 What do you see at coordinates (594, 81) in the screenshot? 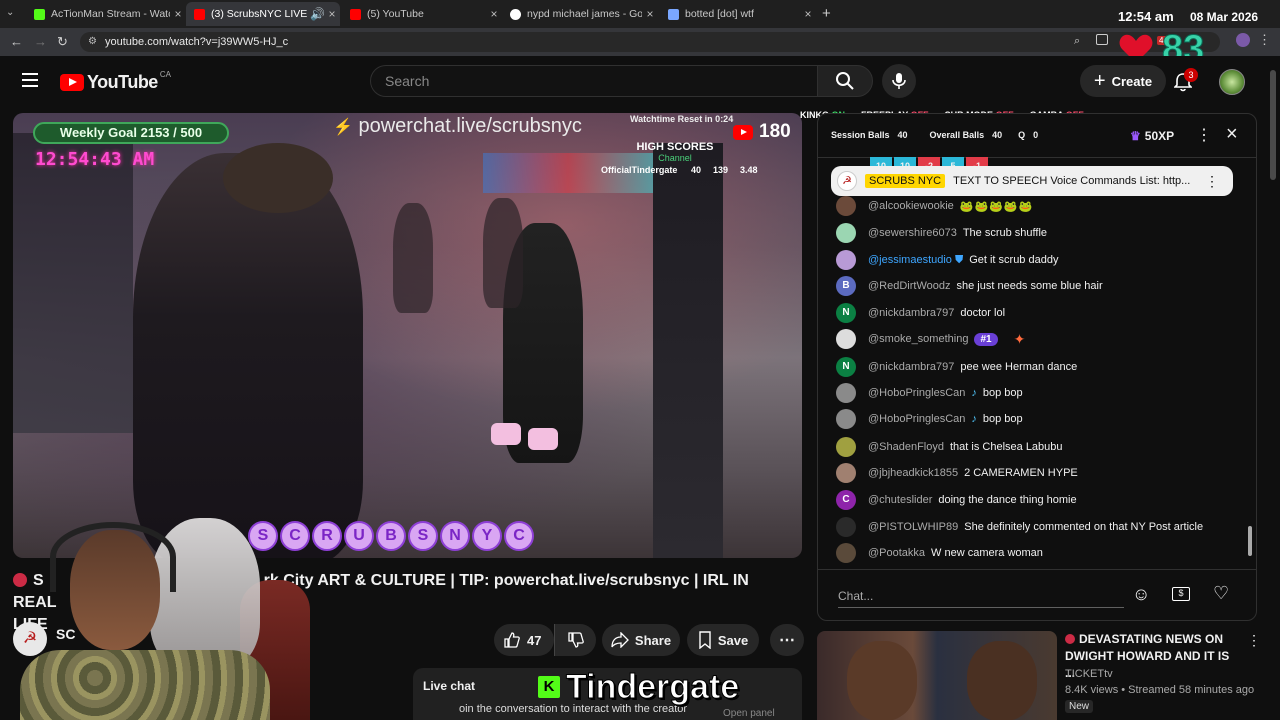
I see `search-input: Search` at bounding box center [594, 81].